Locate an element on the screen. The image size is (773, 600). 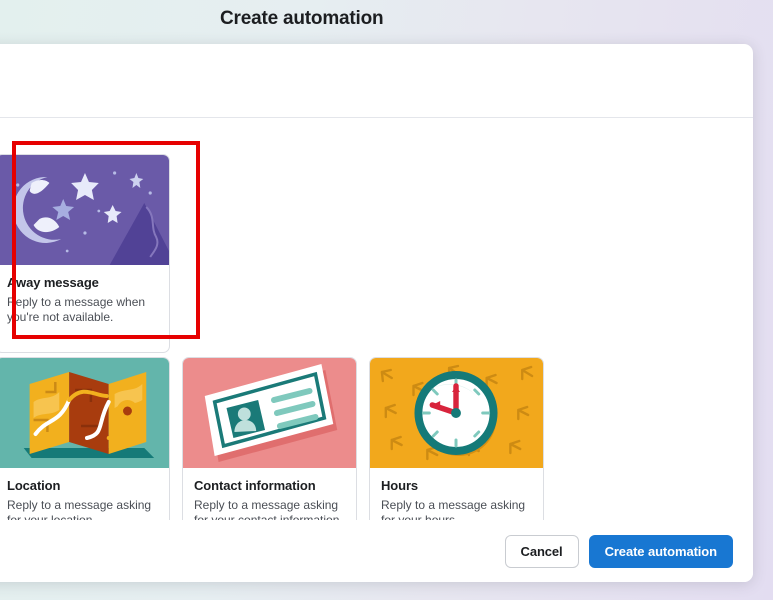
illustration-moon-stars-mountain is located at coordinates (84, 210).